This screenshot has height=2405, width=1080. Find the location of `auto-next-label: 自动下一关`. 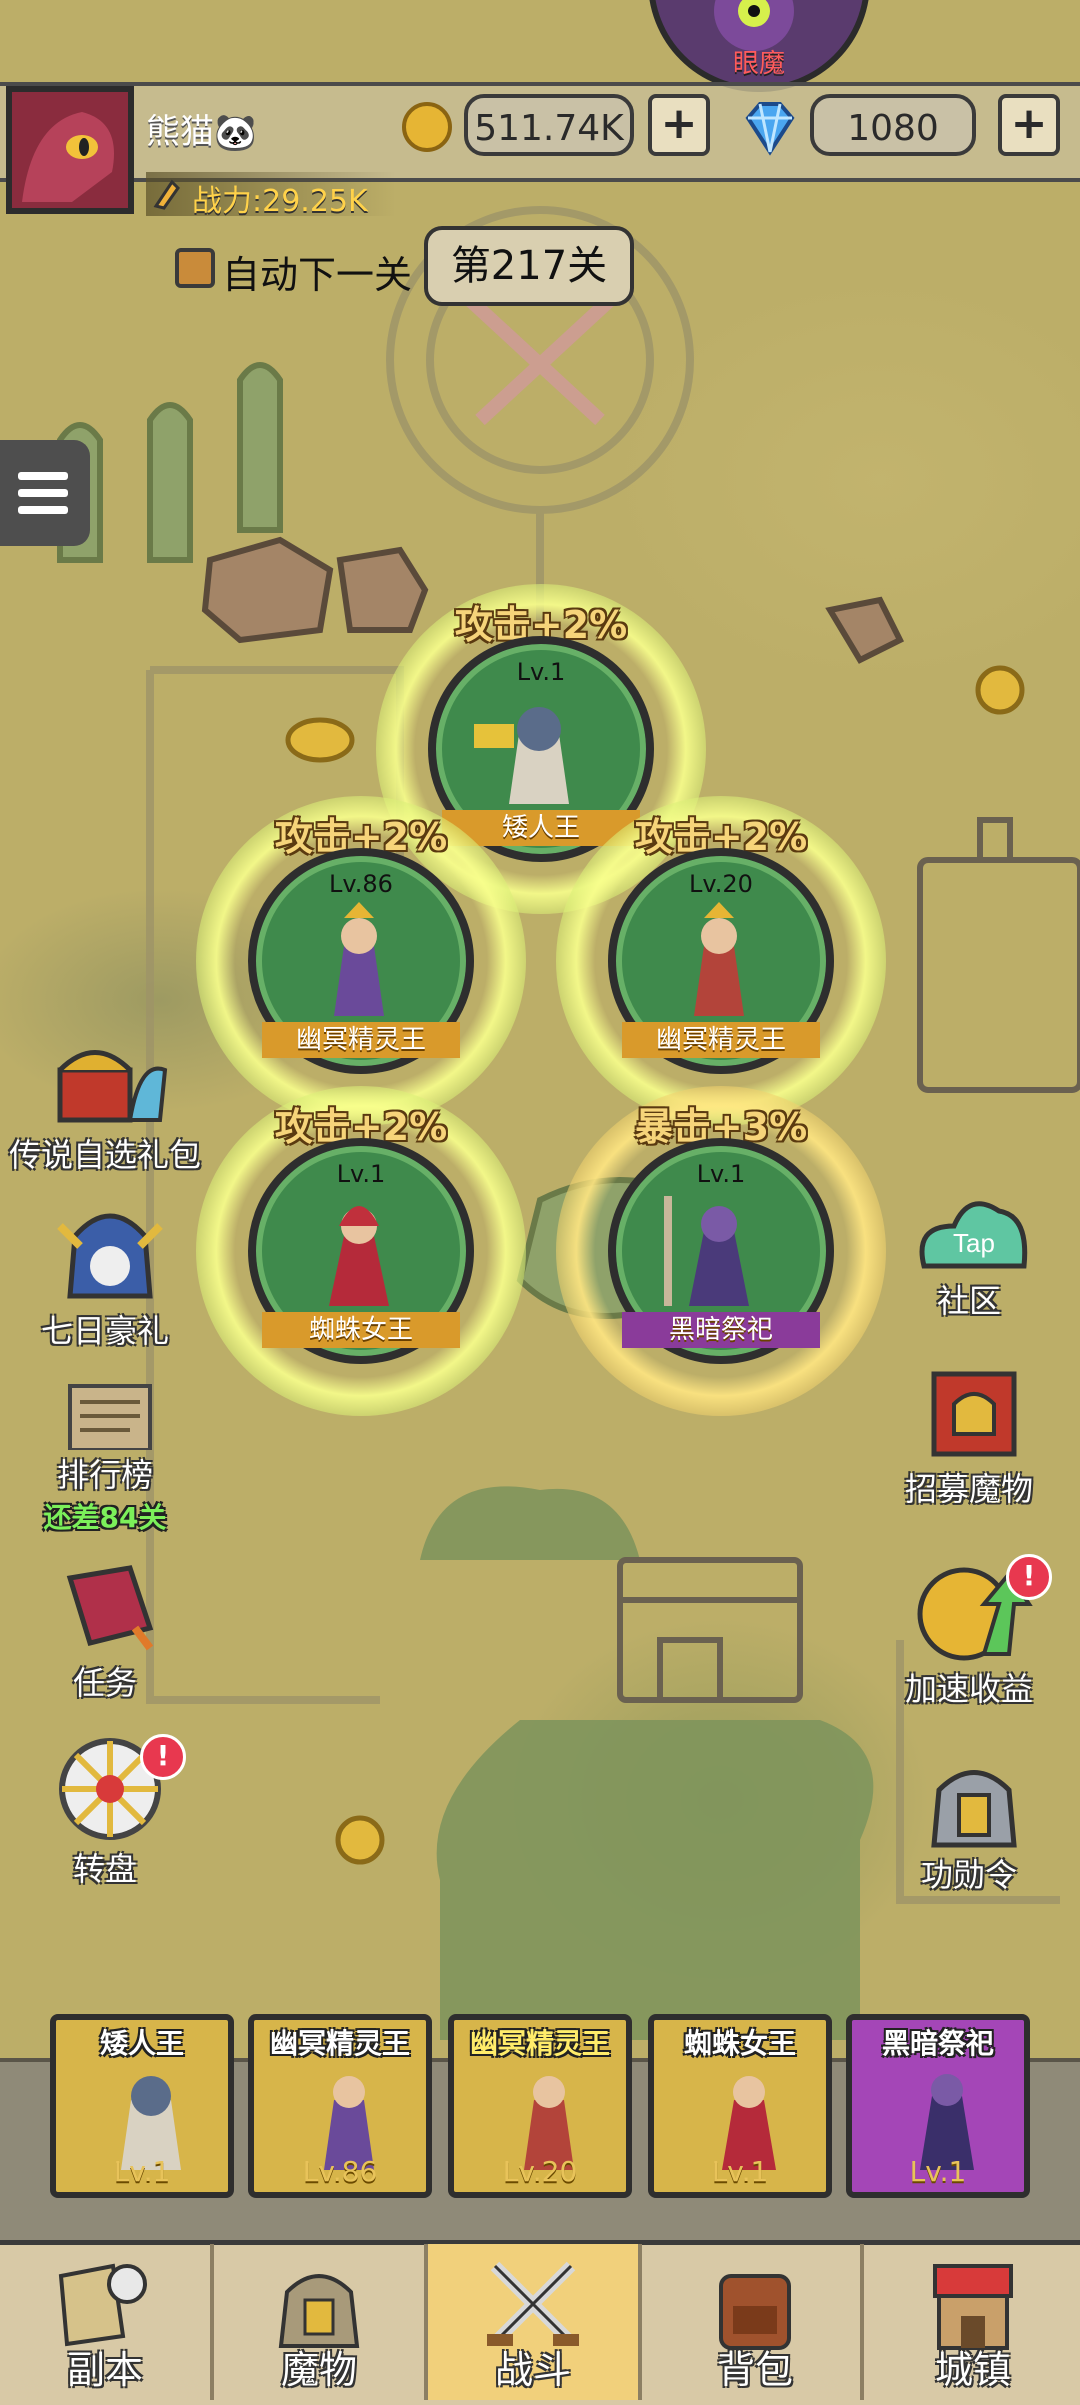

auto-next-label: 自动下一关 is located at coordinates (317, 275).